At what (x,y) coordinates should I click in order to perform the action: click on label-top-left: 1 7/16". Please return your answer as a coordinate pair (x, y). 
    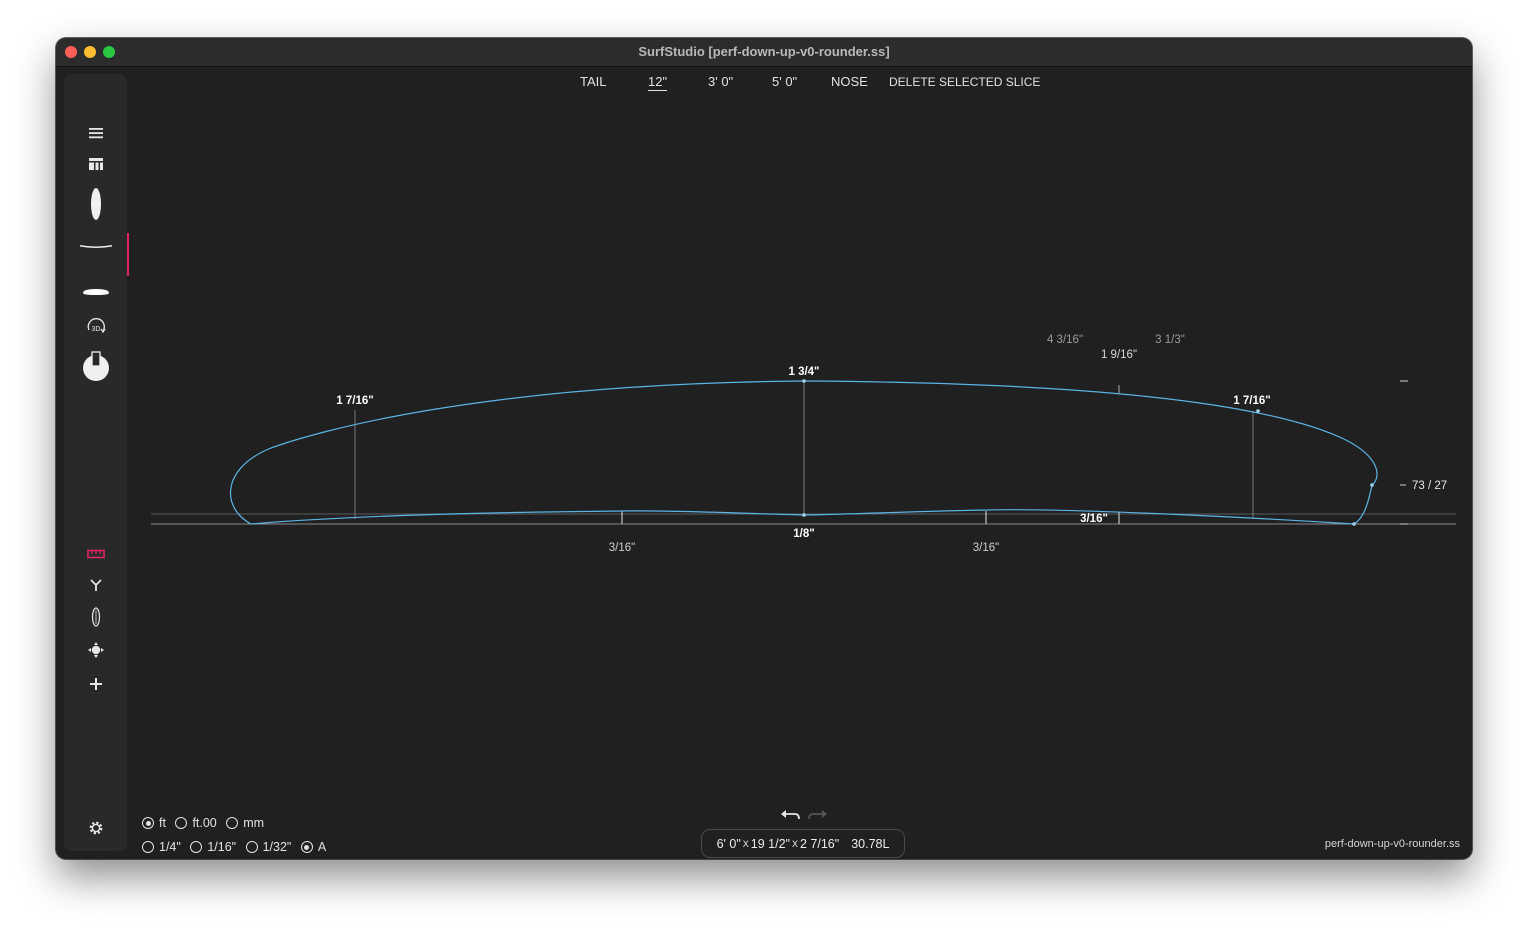
    Looking at the image, I should click on (354, 401).